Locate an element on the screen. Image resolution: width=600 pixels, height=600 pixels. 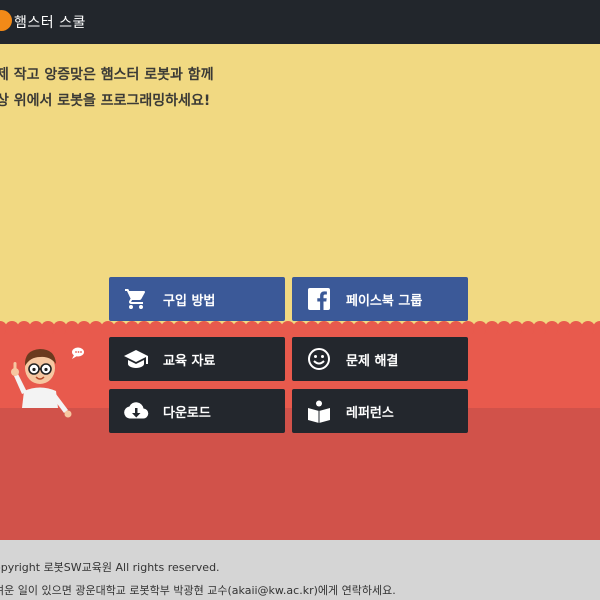
footer-copyright: opyright 로봇SW교육원 All rights reserved. is located at coordinates (110, 567).